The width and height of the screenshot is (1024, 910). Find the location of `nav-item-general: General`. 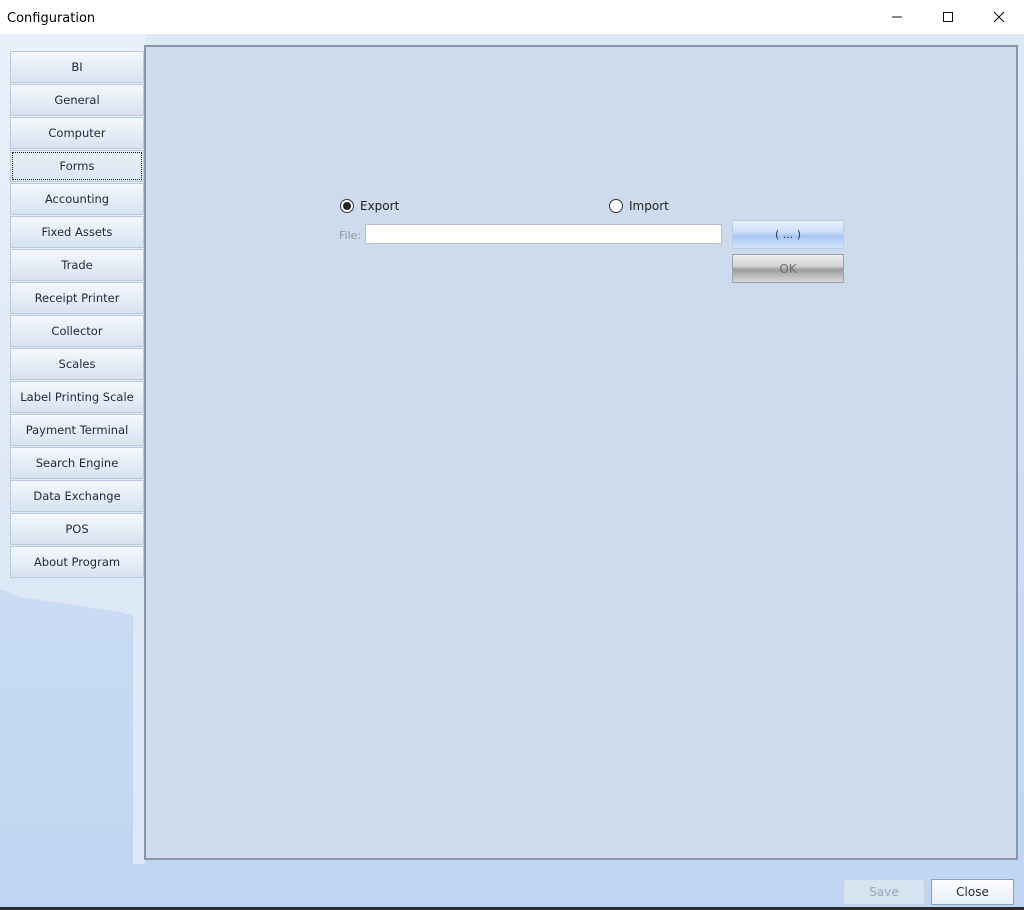

nav-item-general: General is located at coordinates (77, 100).